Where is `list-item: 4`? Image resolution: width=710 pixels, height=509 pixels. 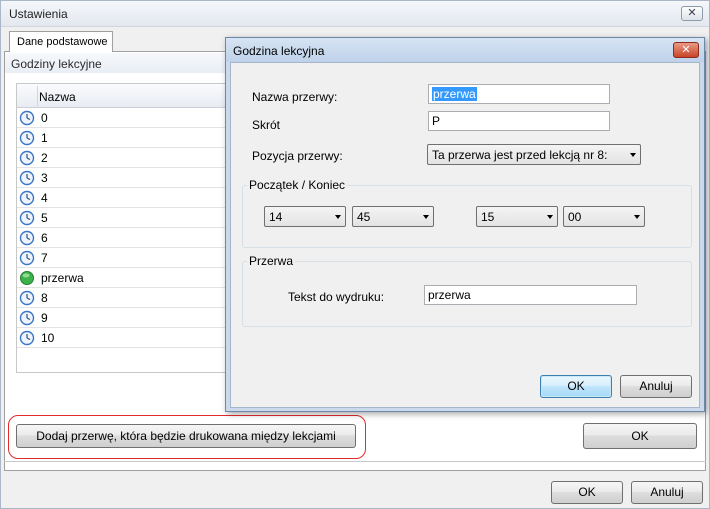
list-item: 4 is located at coordinates (123, 198).